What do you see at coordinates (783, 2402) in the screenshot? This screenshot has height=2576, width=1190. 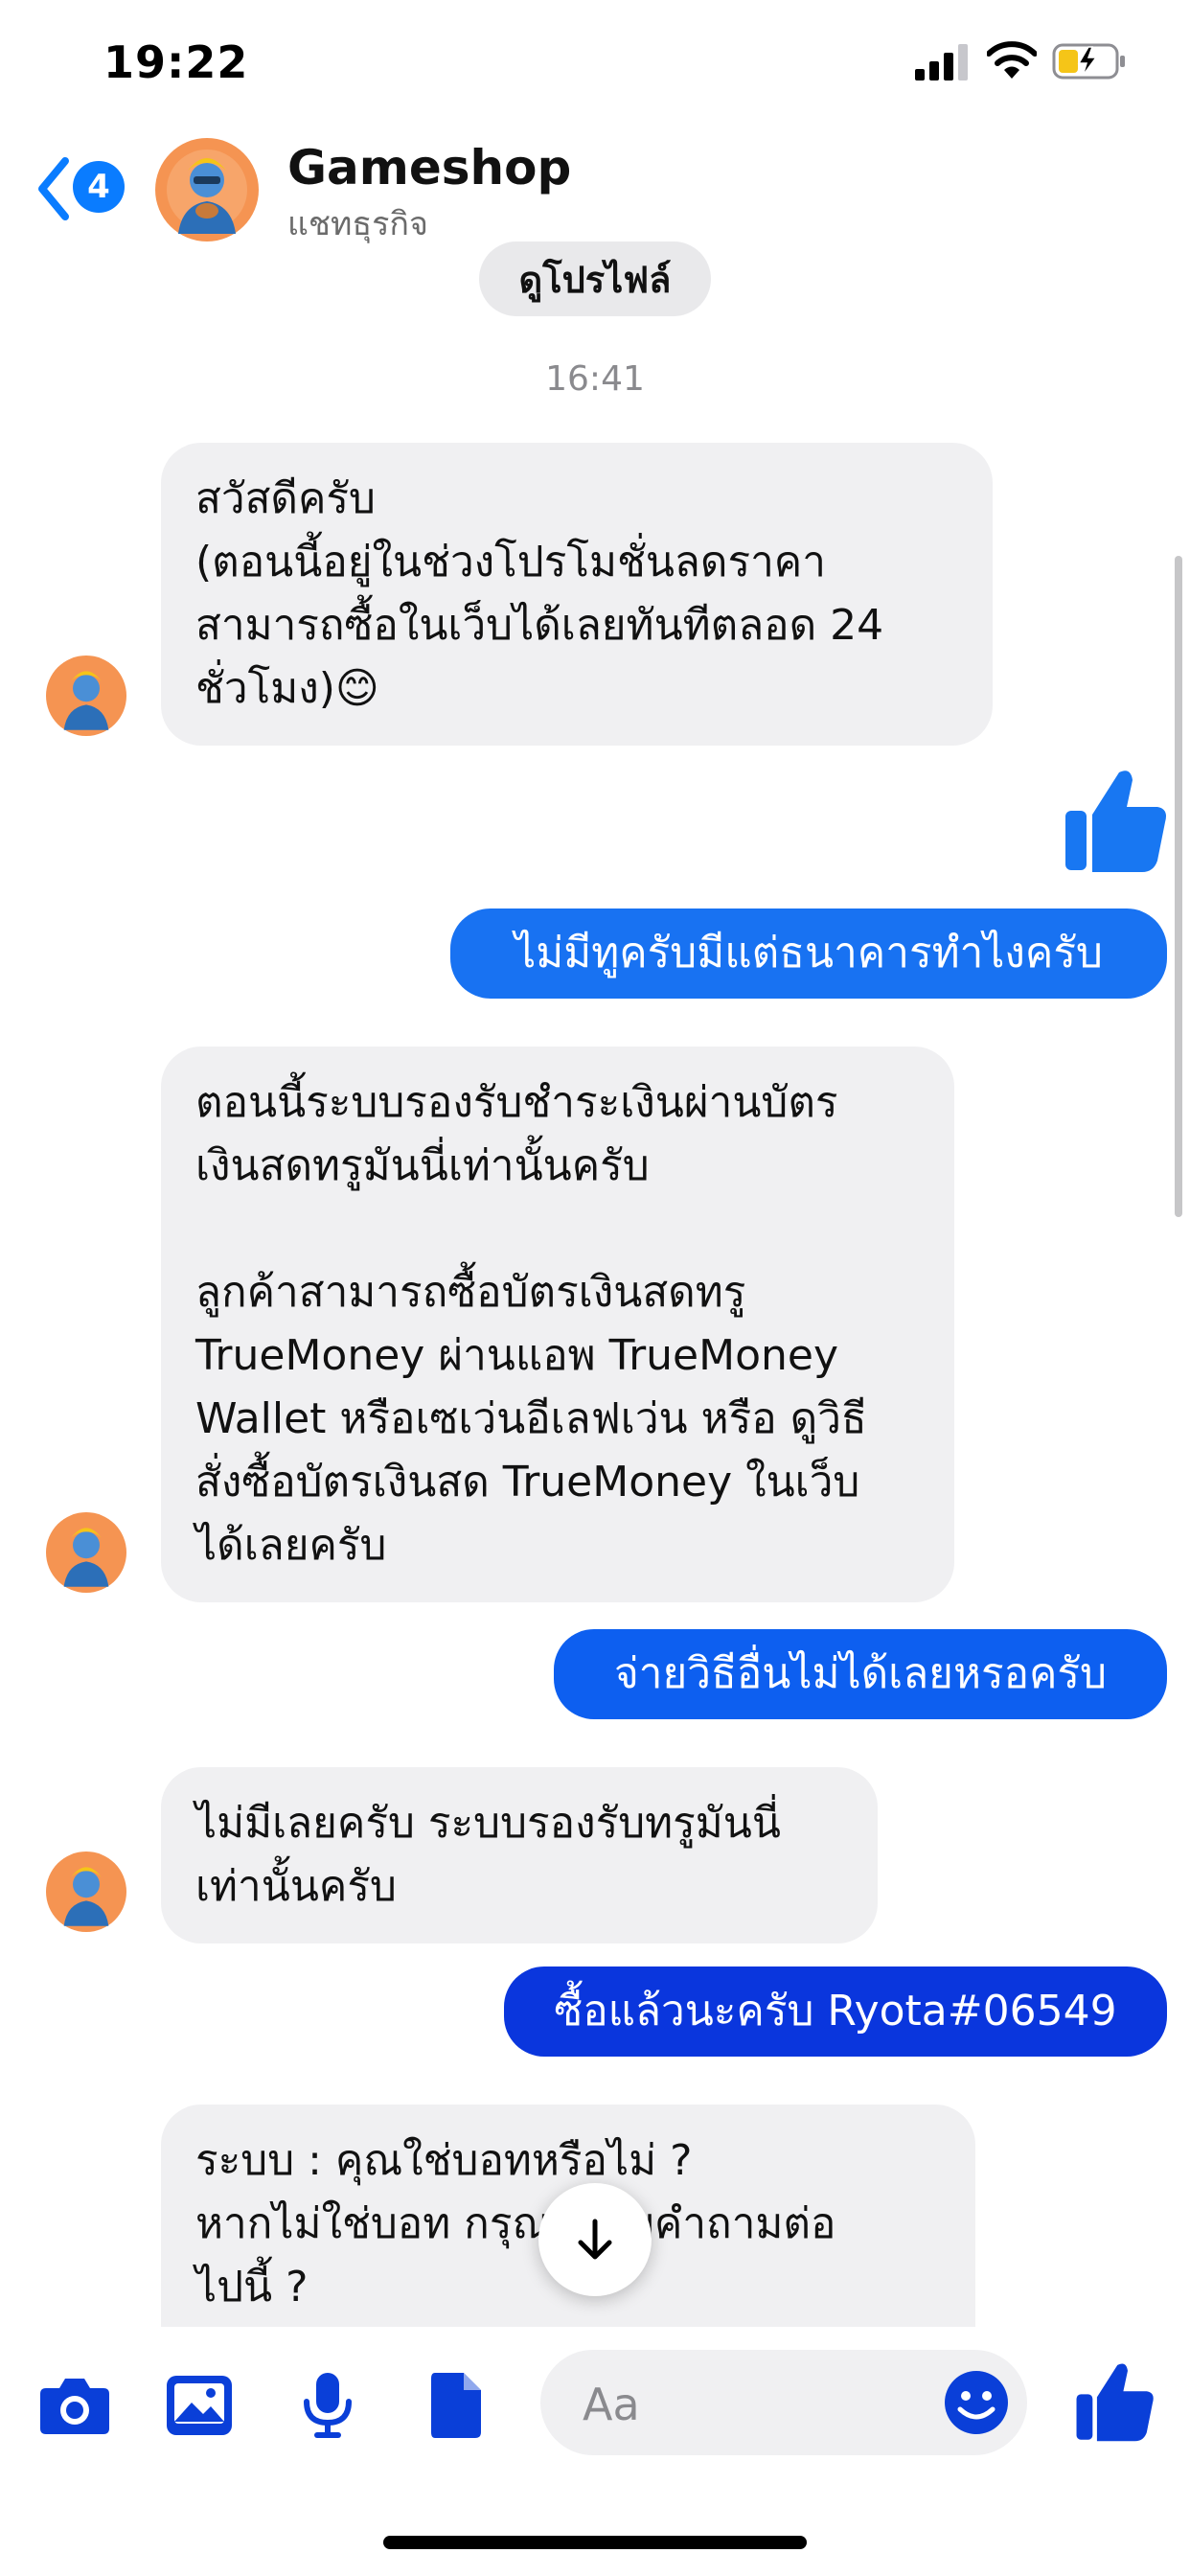 I see `message-input: Aa` at bounding box center [783, 2402].